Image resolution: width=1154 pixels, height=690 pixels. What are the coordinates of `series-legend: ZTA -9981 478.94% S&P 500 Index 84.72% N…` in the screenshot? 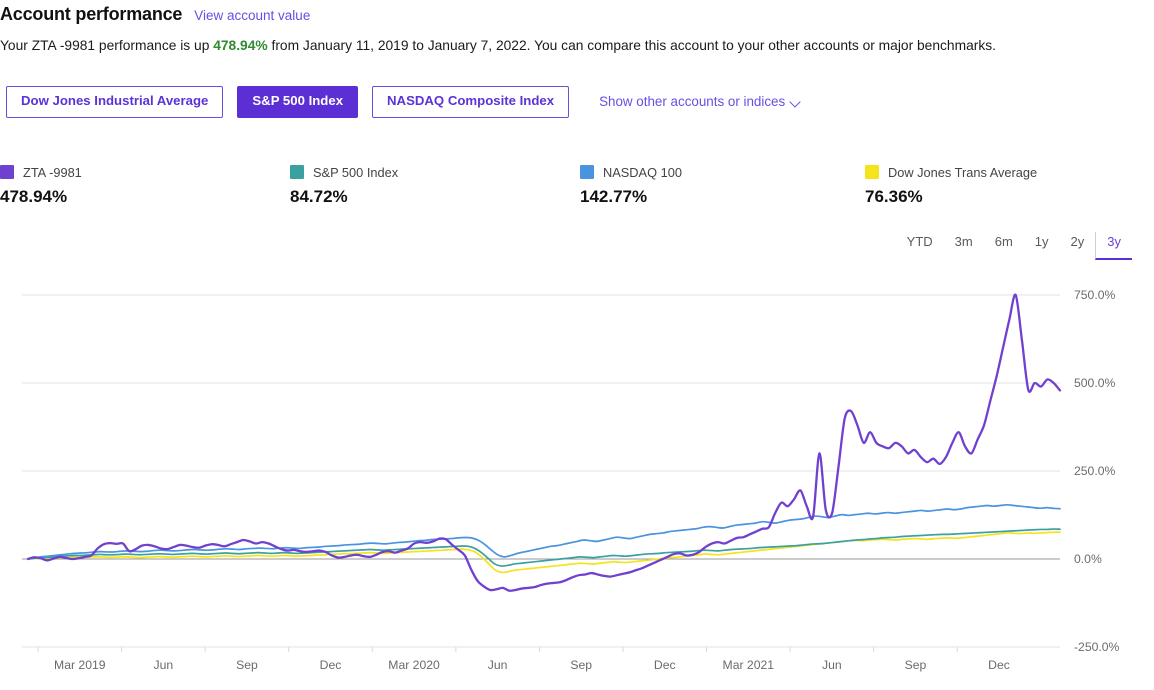 It's located at (577, 189).